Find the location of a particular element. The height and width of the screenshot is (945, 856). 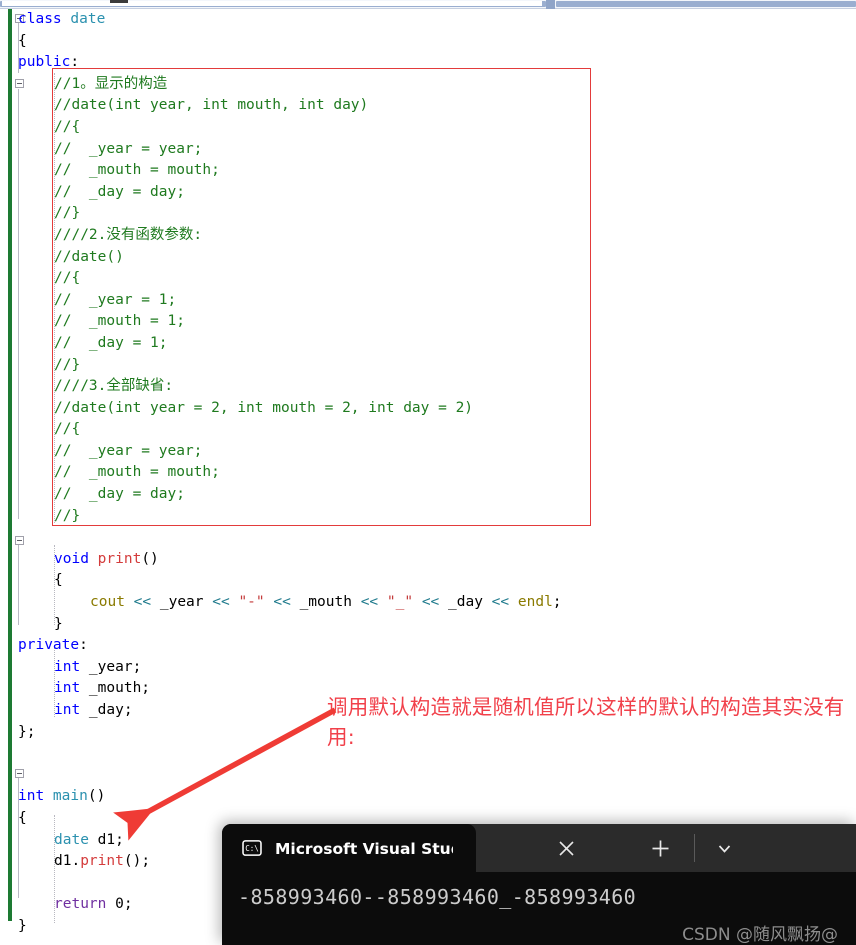

code-line: class date is located at coordinates (428, 20).